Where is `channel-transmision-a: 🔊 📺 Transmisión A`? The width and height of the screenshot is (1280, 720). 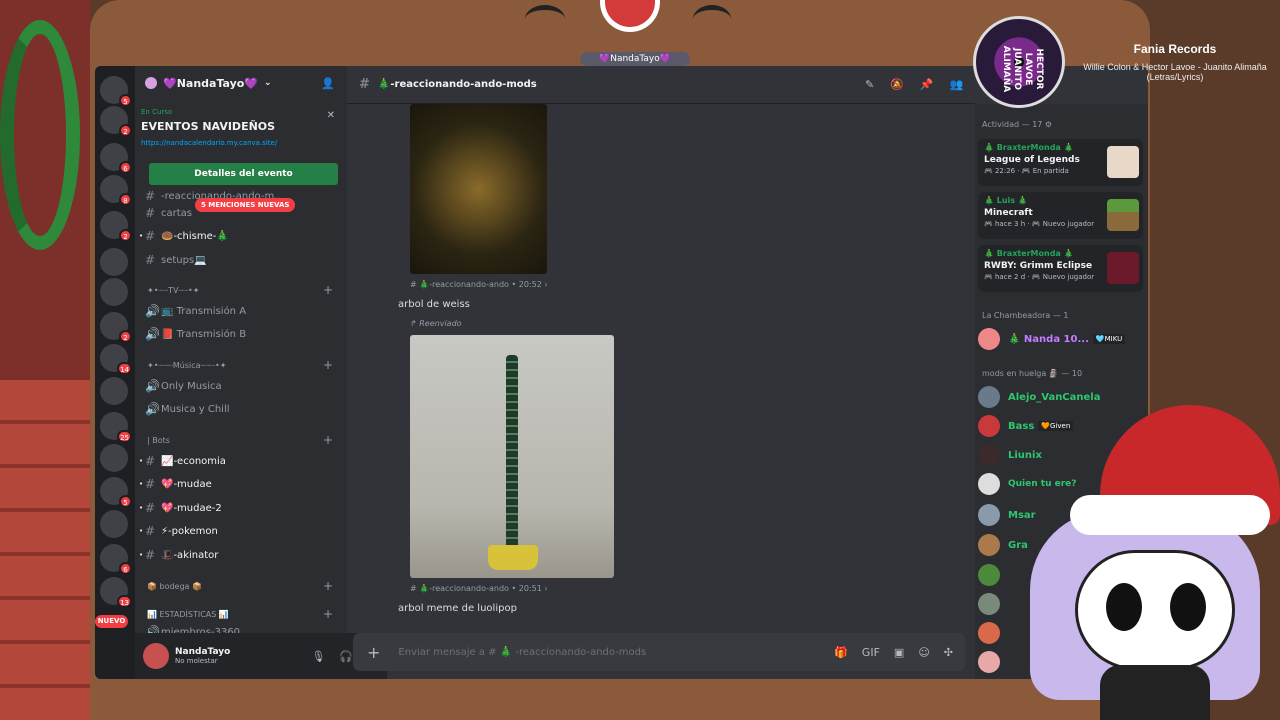
channel-transmision-a: 🔊 📺 Transmisión A is located at coordinates (240, 311).